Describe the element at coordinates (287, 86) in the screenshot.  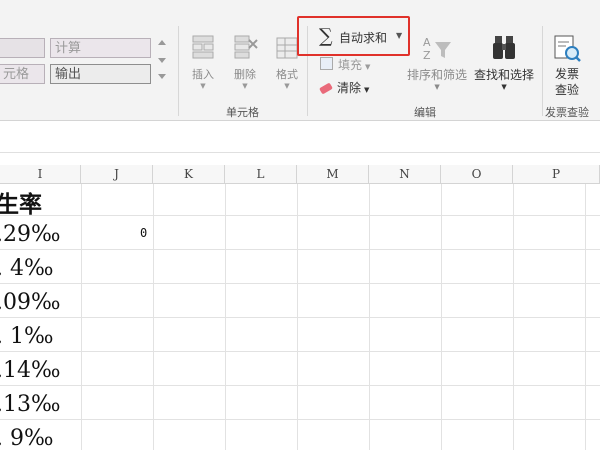
I see `format-dropdown-icon: ▼` at that location.